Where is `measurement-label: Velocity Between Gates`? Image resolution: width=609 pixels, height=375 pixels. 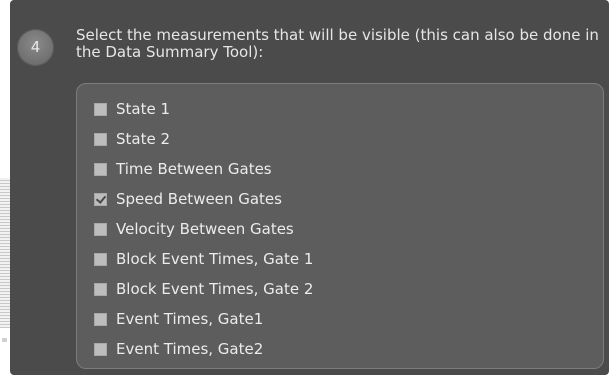 measurement-label: Velocity Between Gates is located at coordinates (205, 229).